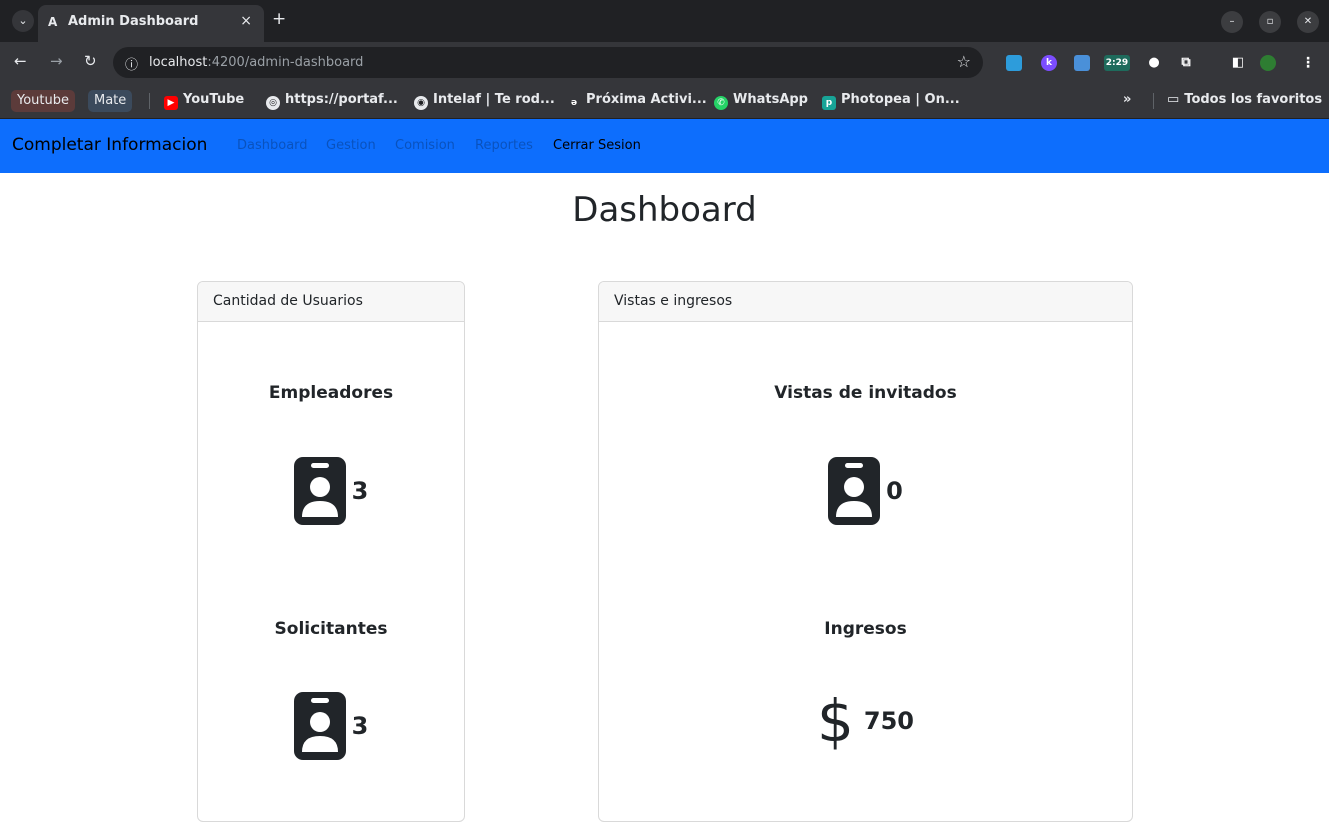 Image resolution: width=1329 pixels, height=823 pixels. Describe the element at coordinates (20, 61) in the screenshot. I see `back-icon: ←` at that location.